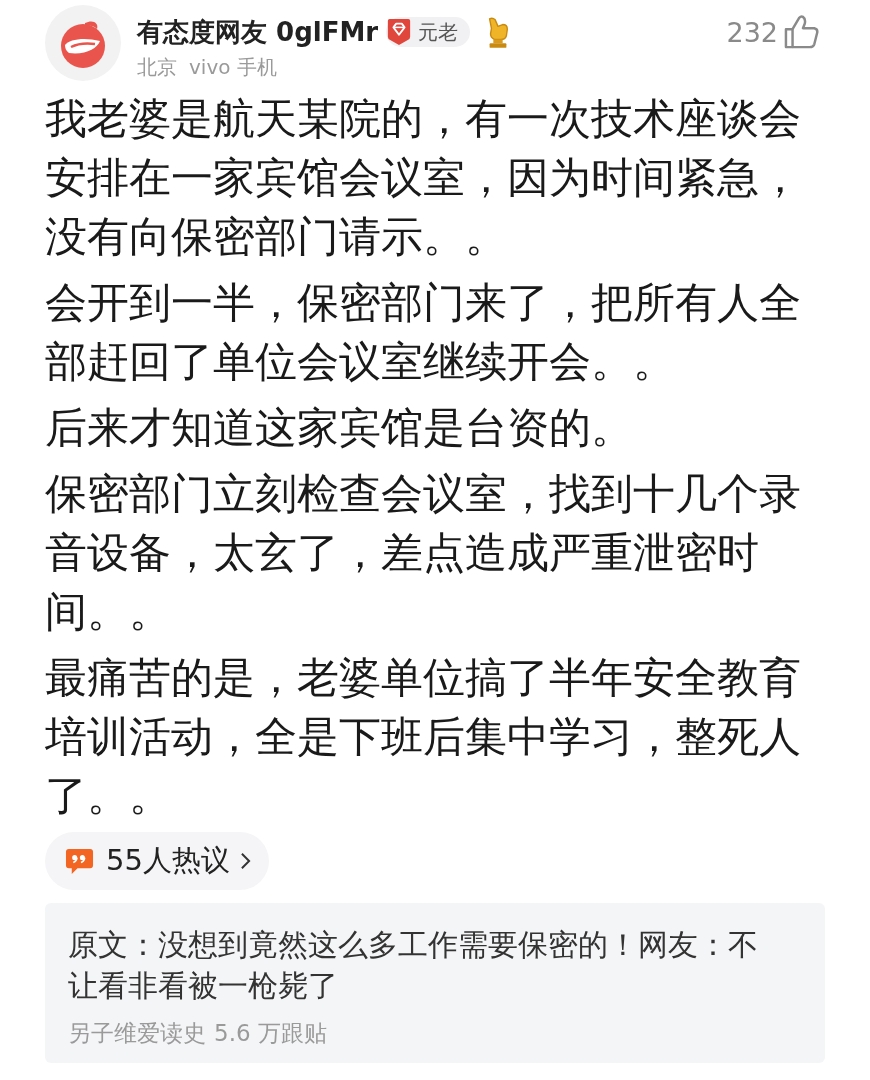 This screenshot has height=1080, width=870. Describe the element at coordinates (79, 861) in the screenshot. I see `comment-bubble-icon` at that location.